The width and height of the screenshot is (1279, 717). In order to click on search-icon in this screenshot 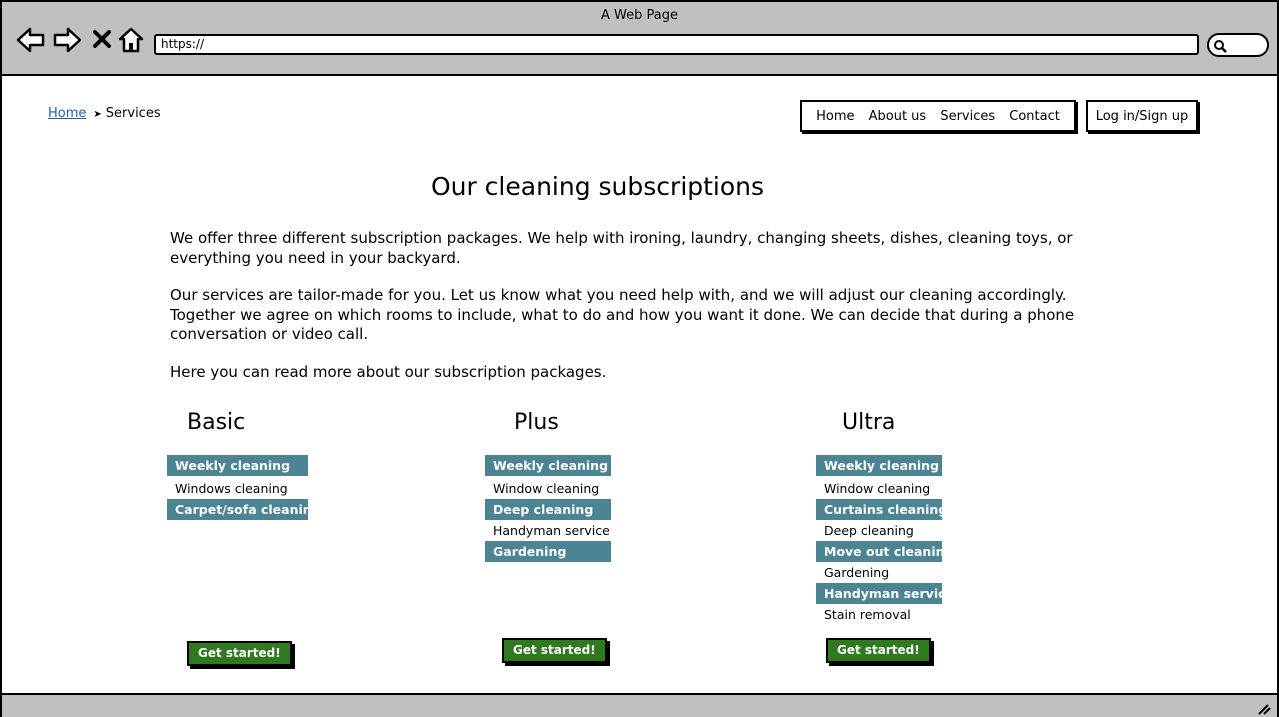, I will do `click(1220, 46)`.